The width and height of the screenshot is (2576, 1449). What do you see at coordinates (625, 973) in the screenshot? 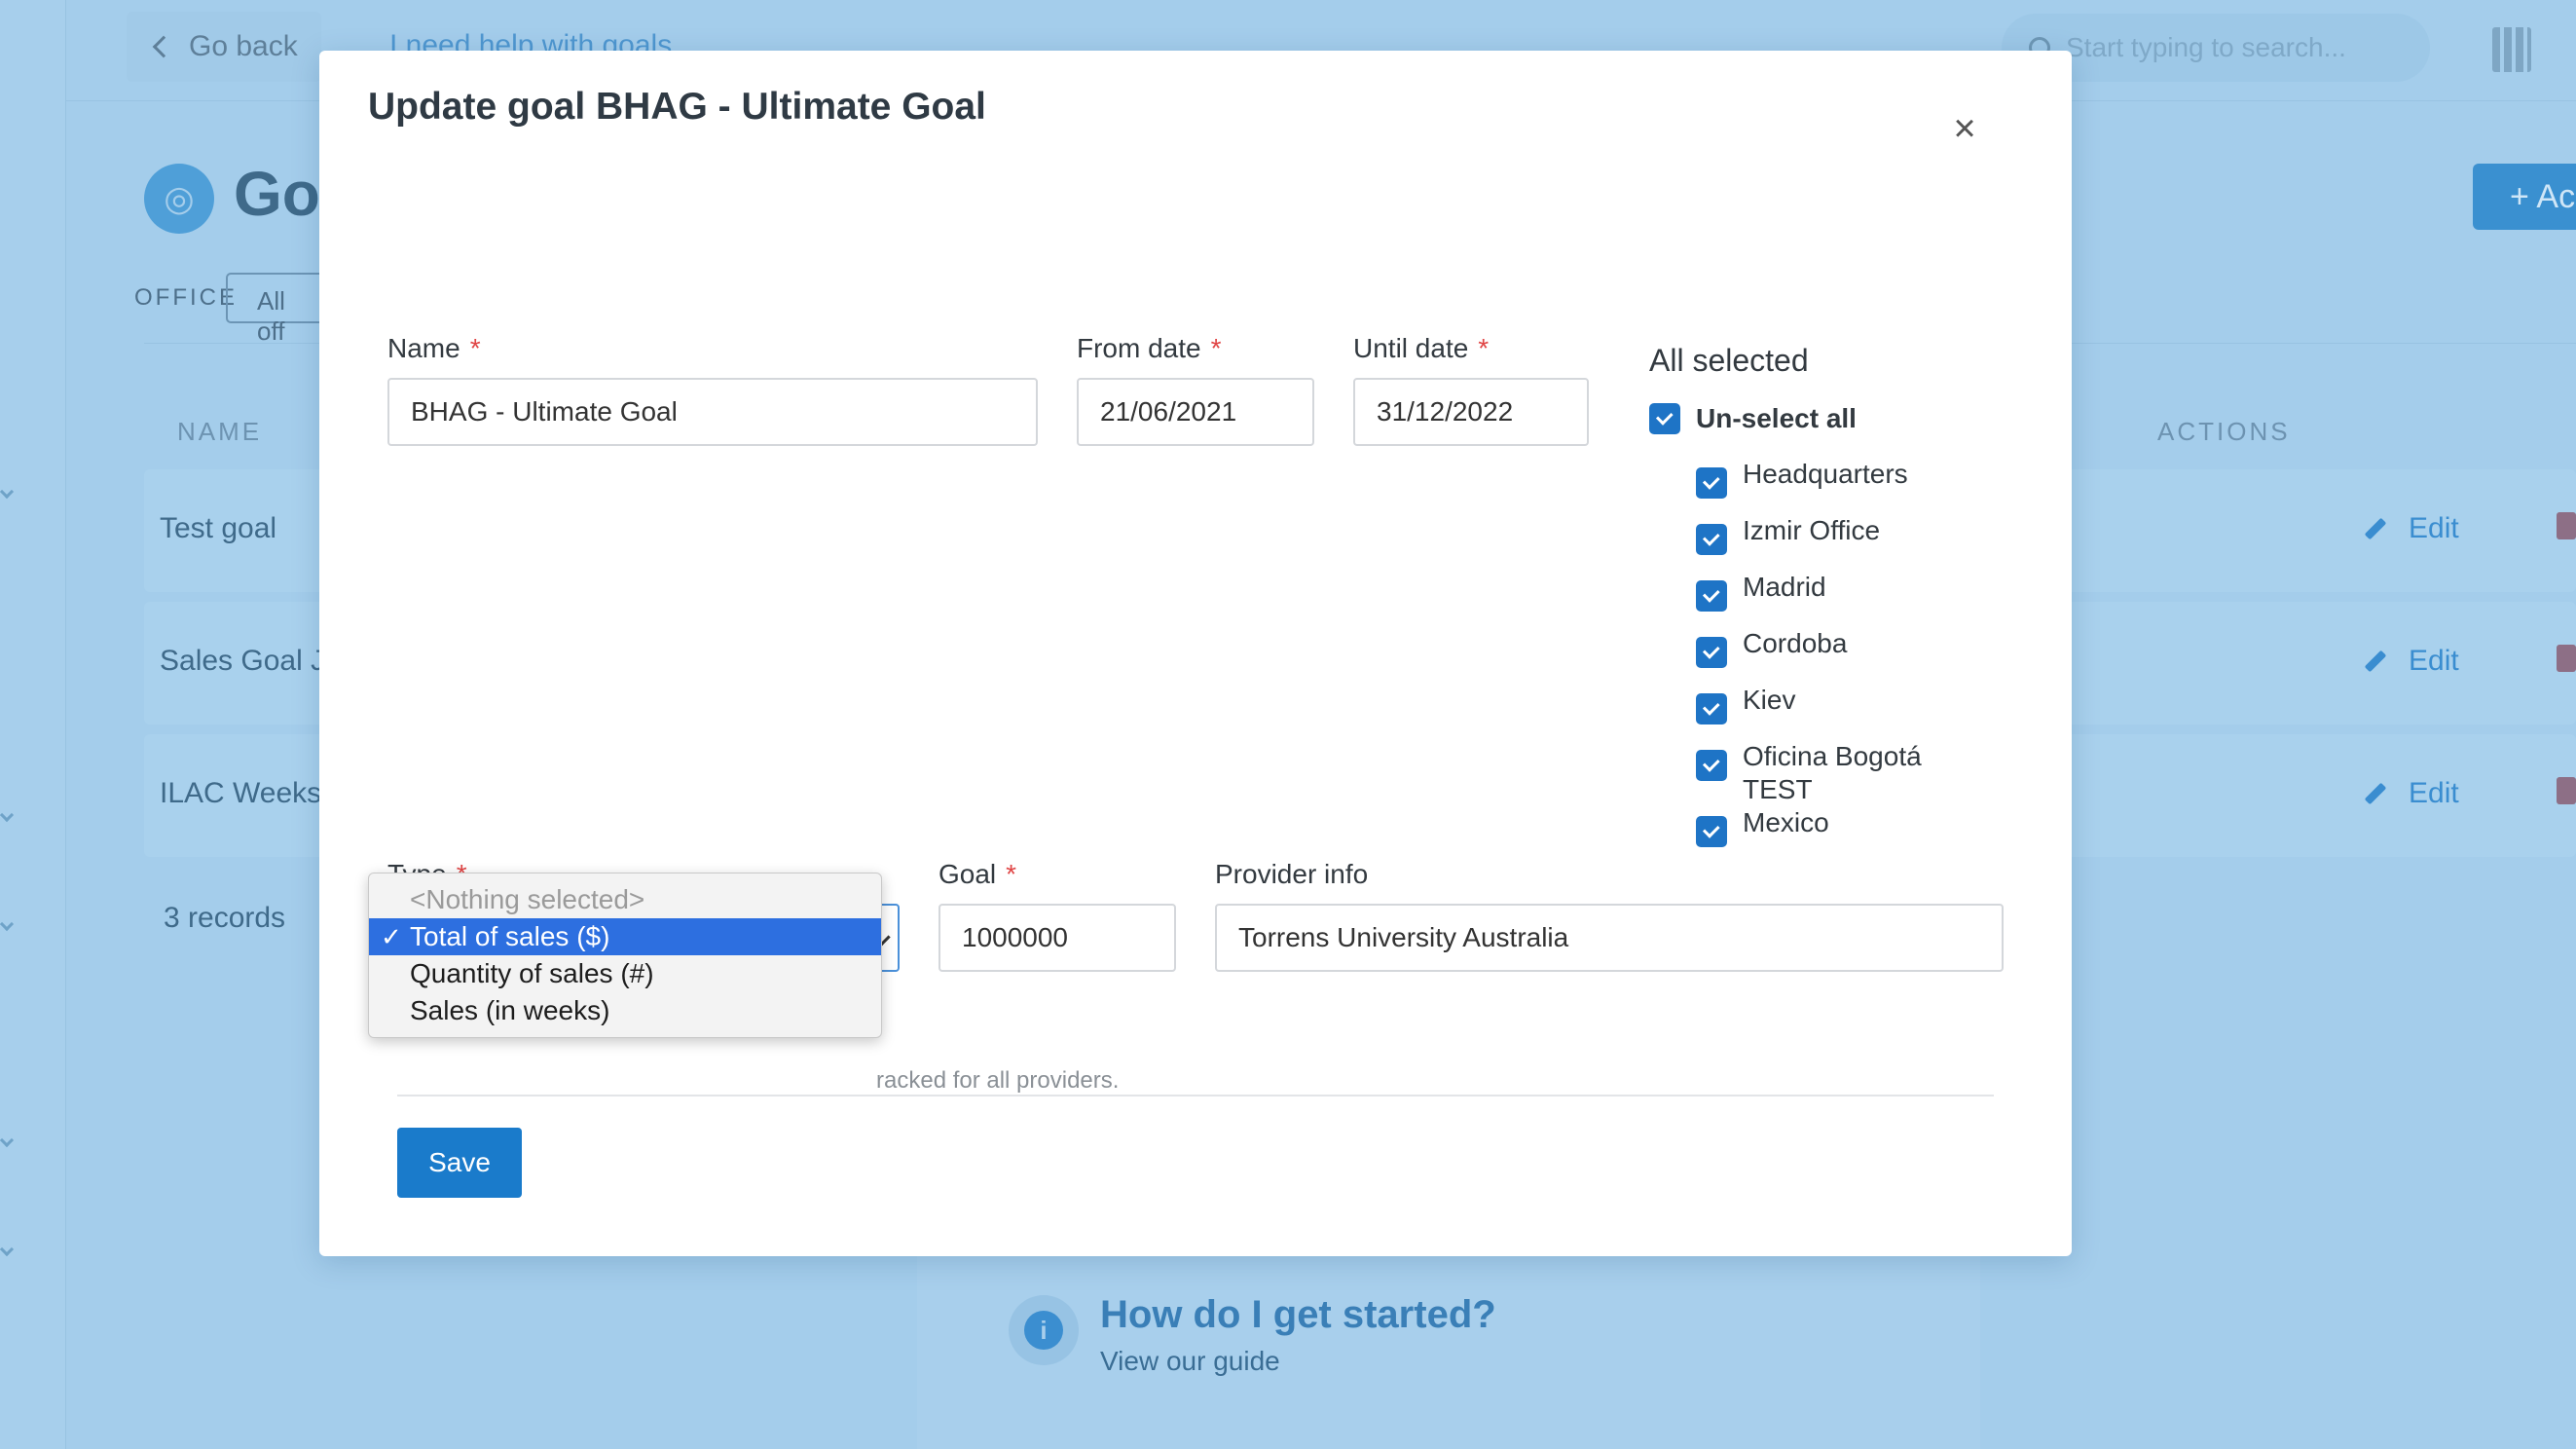
I see `dropdown-option: Quantity of sales (#)` at bounding box center [625, 973].